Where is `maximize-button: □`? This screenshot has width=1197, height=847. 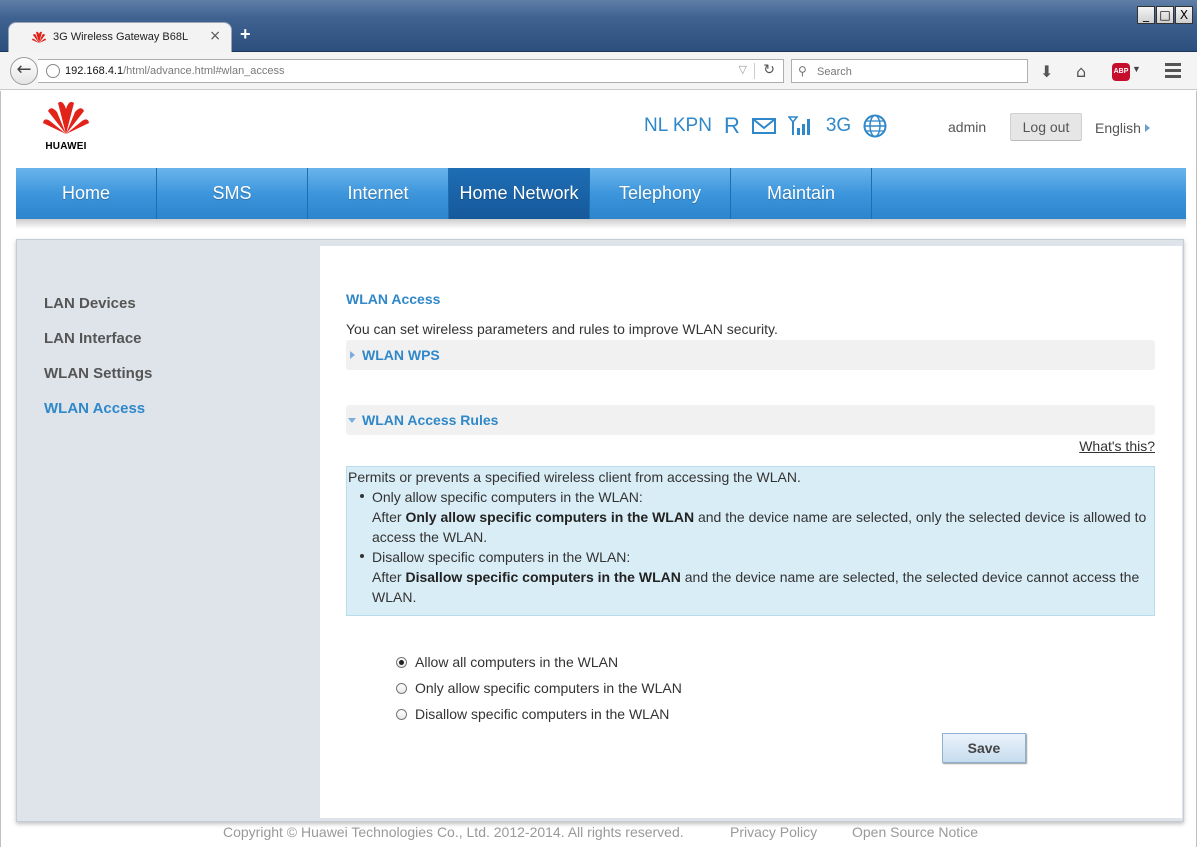
maximize-button: □ is located at coordinates (1165, 15).